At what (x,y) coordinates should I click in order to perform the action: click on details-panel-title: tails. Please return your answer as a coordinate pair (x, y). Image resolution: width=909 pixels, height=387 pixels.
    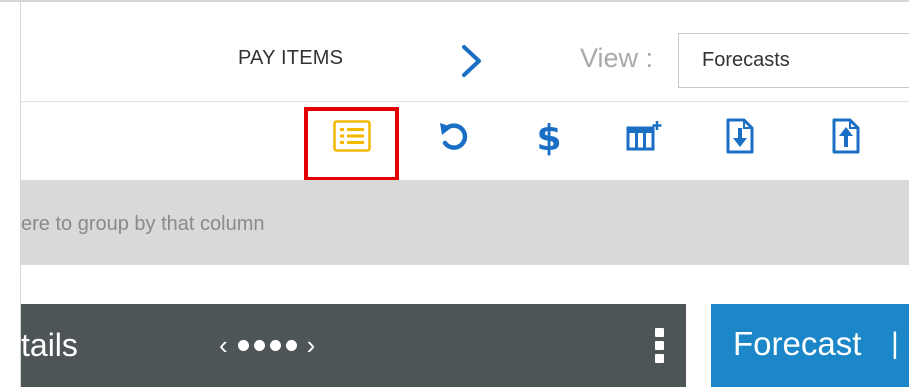
    Looking at the image, I should click on (49, 345).